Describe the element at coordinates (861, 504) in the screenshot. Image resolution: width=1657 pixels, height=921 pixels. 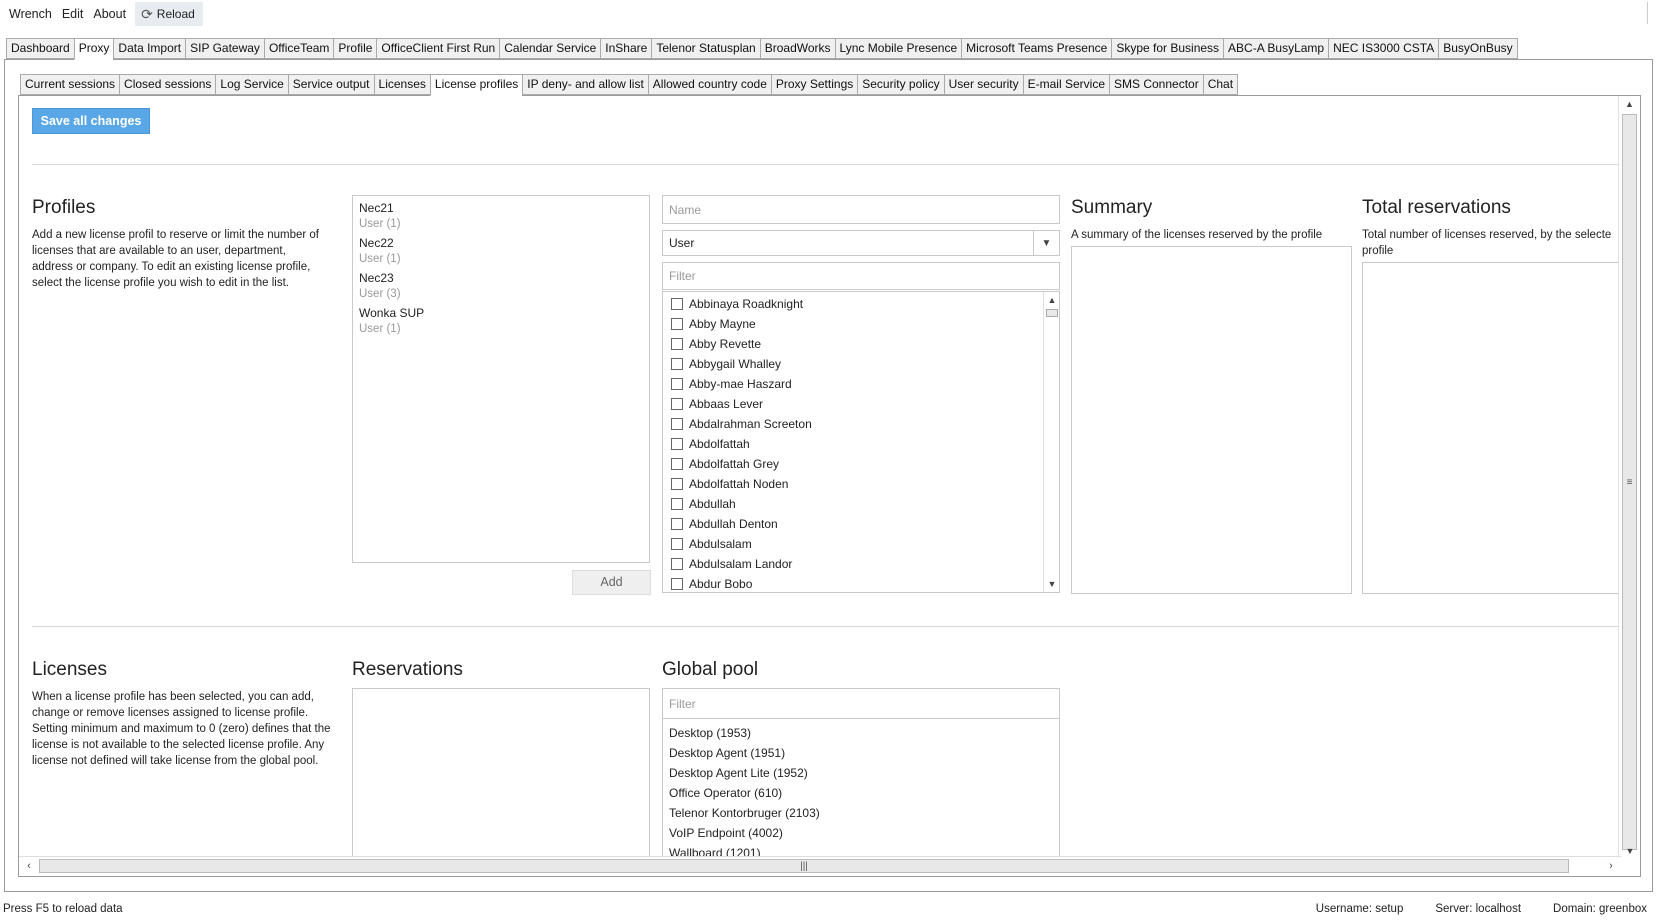
I see `list-item: Abdullah` at that location.